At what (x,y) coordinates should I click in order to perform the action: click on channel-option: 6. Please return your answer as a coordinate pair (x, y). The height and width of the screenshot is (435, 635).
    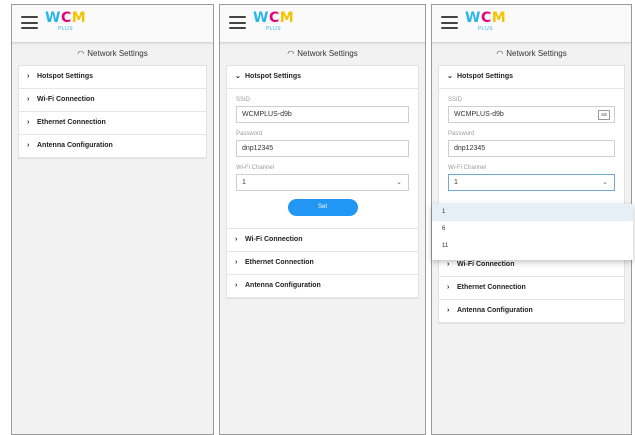
    Looking at the image, I should click on (532, 229).